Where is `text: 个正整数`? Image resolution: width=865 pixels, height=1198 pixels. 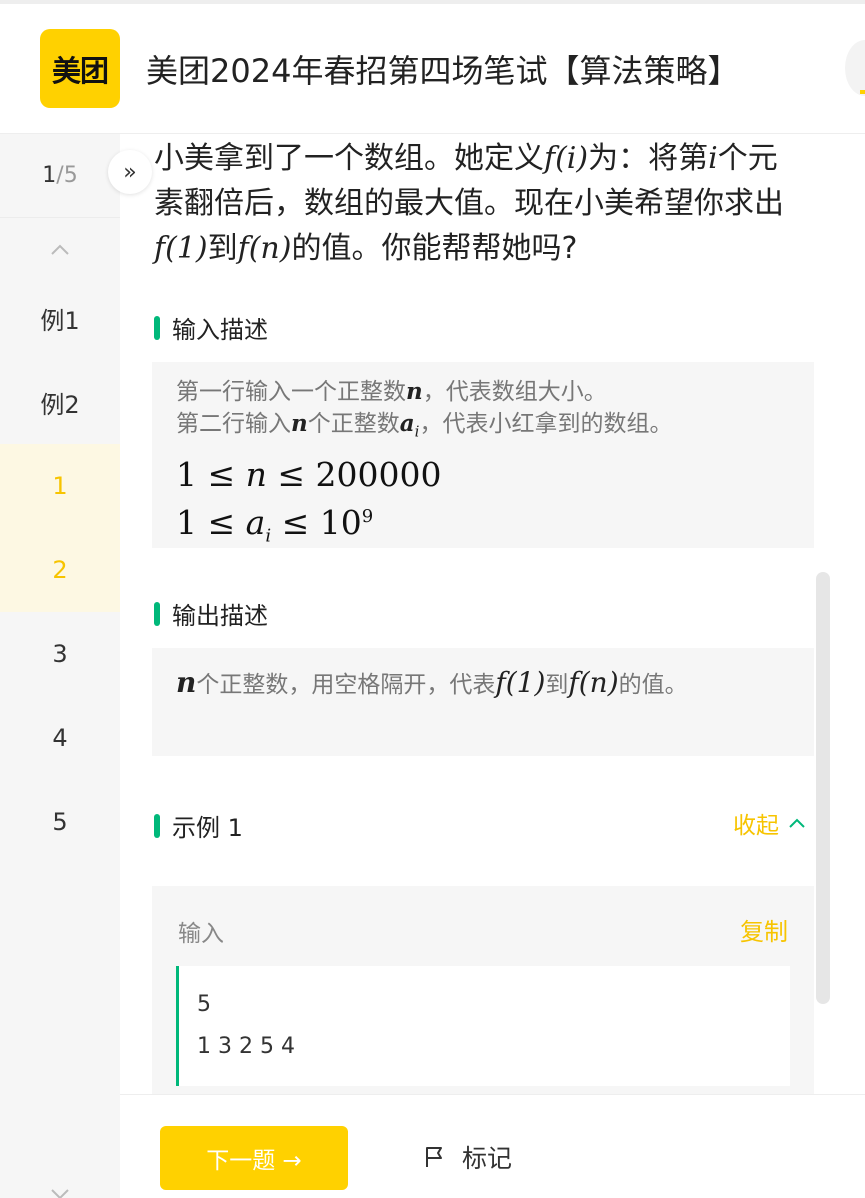
text: 个正整数 is located at coordinates (353, 424).